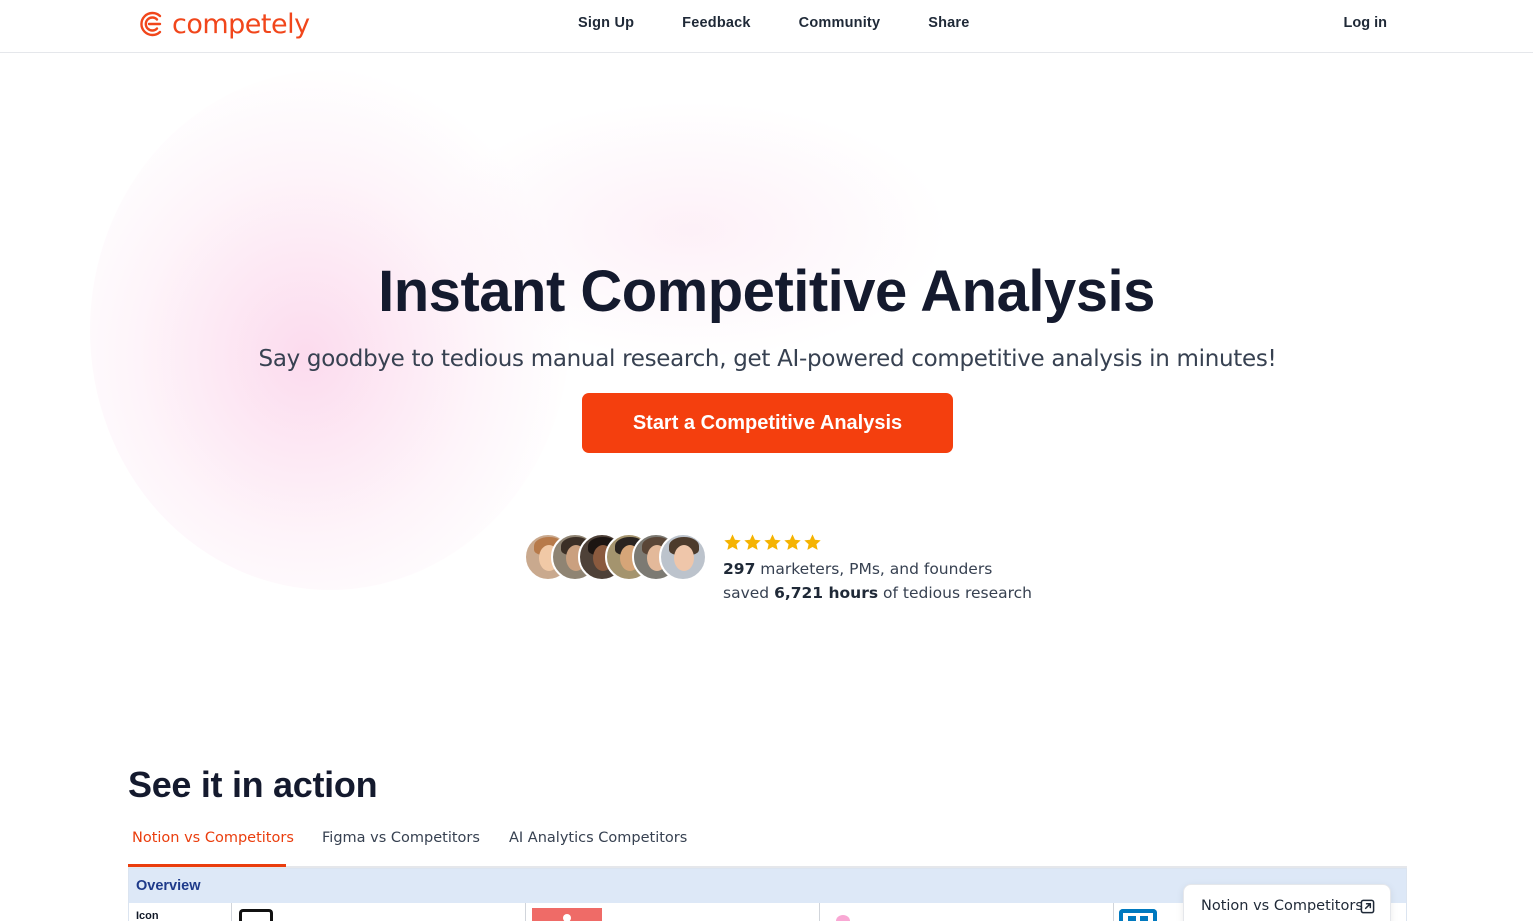 The width and height of the screenshot is (1533, 921). I want to click on competely-logo: competely, so click(224, 24).